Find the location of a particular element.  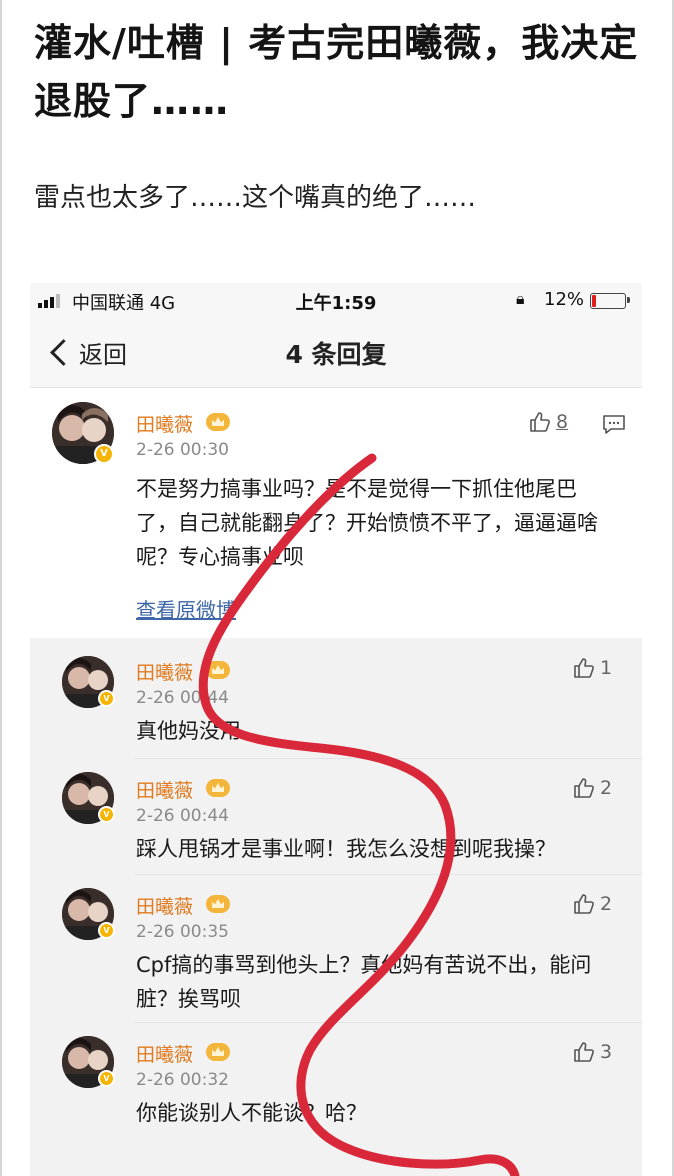

reply-text: 真他妈没用 is located at coordinates (188, 731).